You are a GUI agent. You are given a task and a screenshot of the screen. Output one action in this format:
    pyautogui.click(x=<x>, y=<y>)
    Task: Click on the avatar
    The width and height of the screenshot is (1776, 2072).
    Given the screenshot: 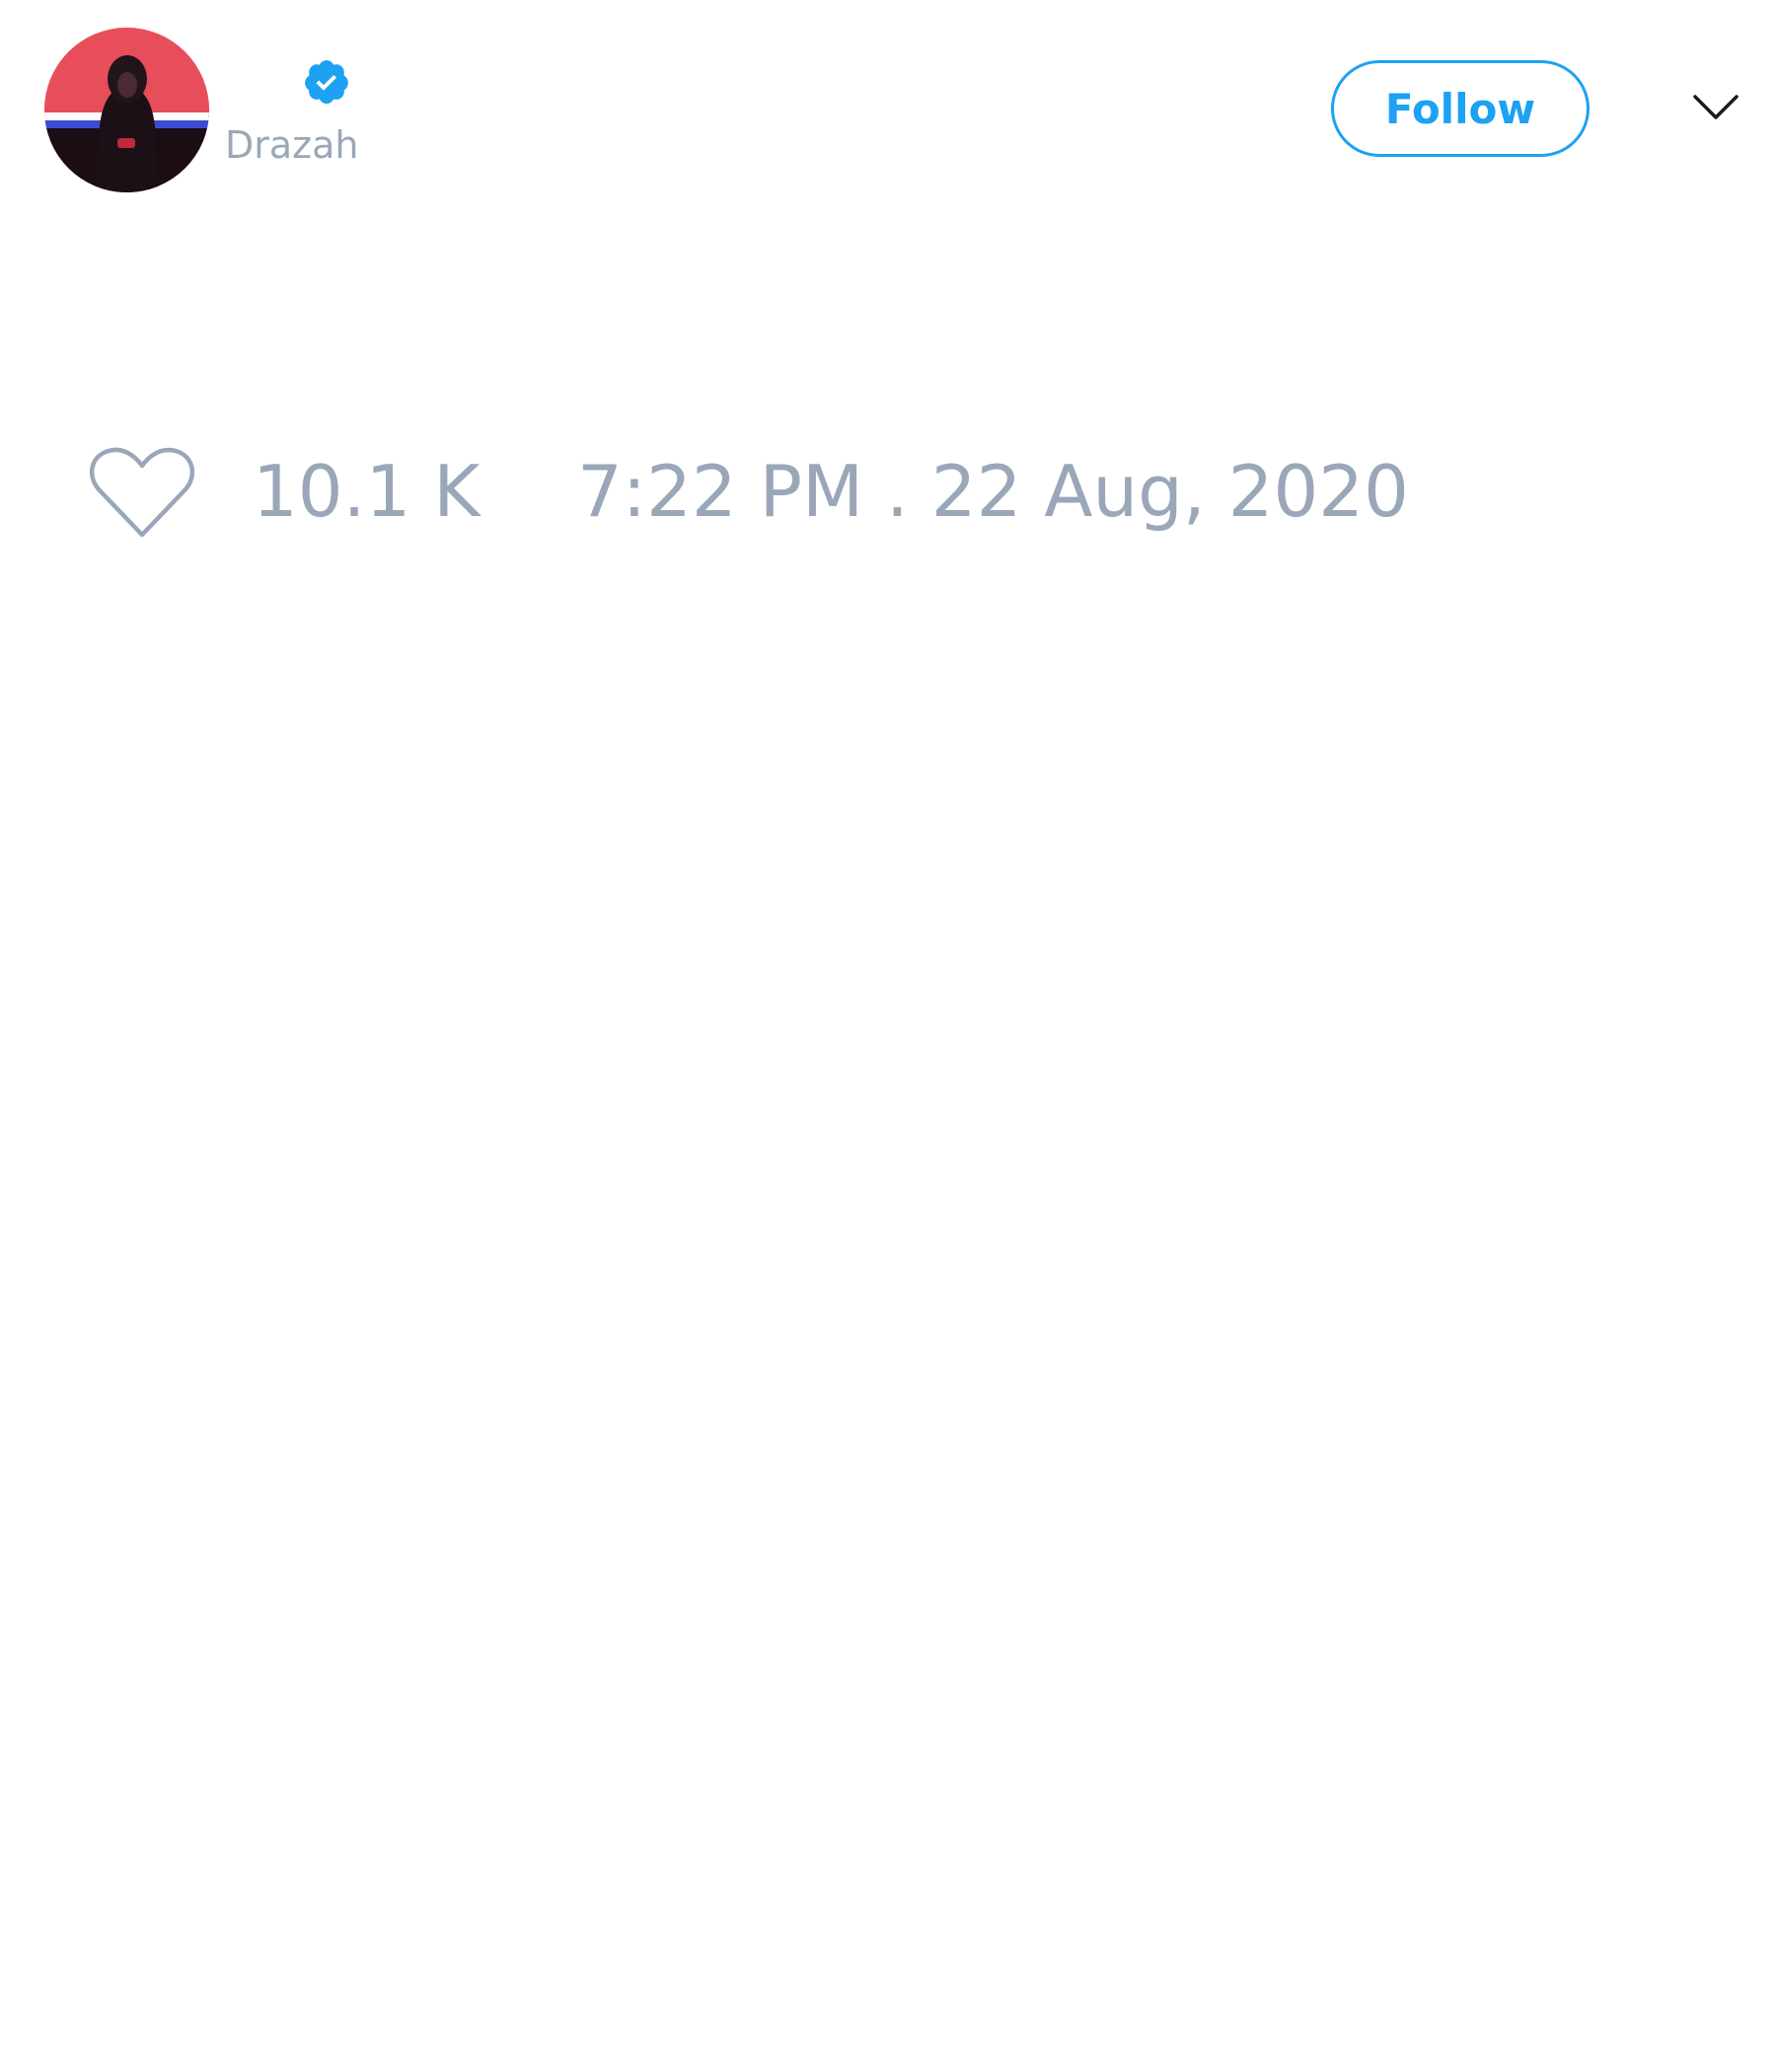 What is the action you would take?
    pyautogui.click(x=127, y=110)
    